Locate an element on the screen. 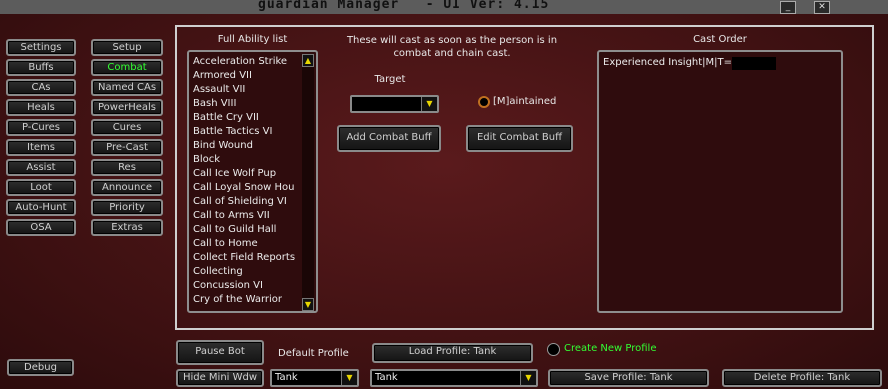  ability-list-item: Acceleration Strike is located at coordinates (252, 62).